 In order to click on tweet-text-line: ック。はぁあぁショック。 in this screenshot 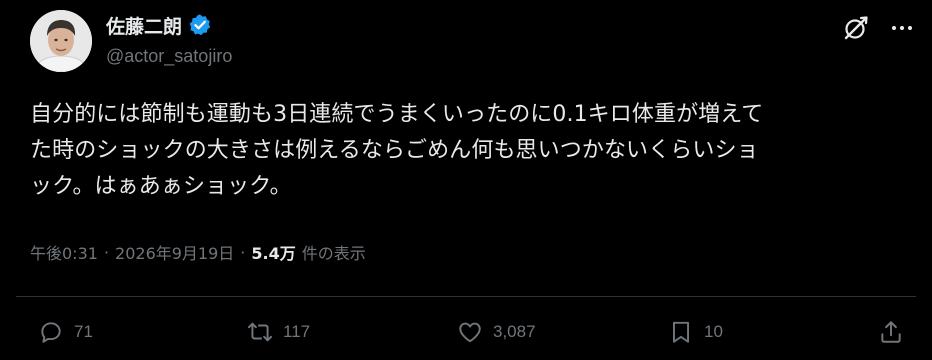, I will do `click(161, 186)`.